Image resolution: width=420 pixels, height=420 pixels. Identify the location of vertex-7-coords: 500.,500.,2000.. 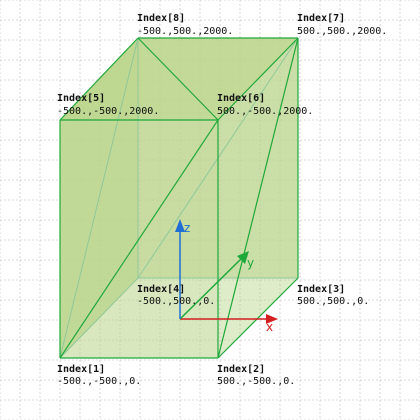
(342, 31).